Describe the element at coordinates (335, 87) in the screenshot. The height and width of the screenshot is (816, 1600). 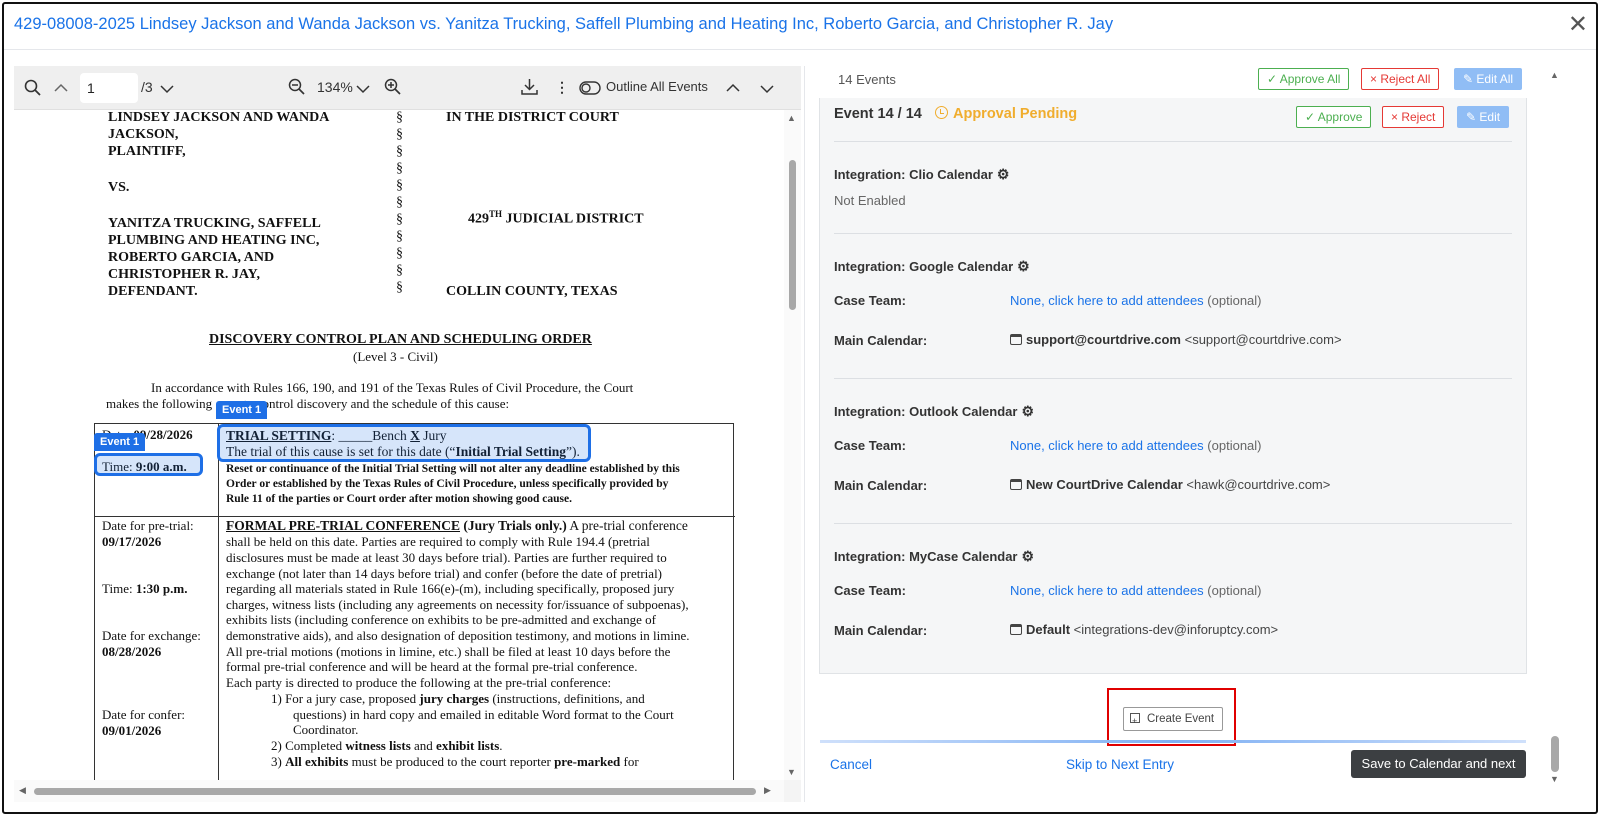
I see `zoom-level: 134%` at that location.